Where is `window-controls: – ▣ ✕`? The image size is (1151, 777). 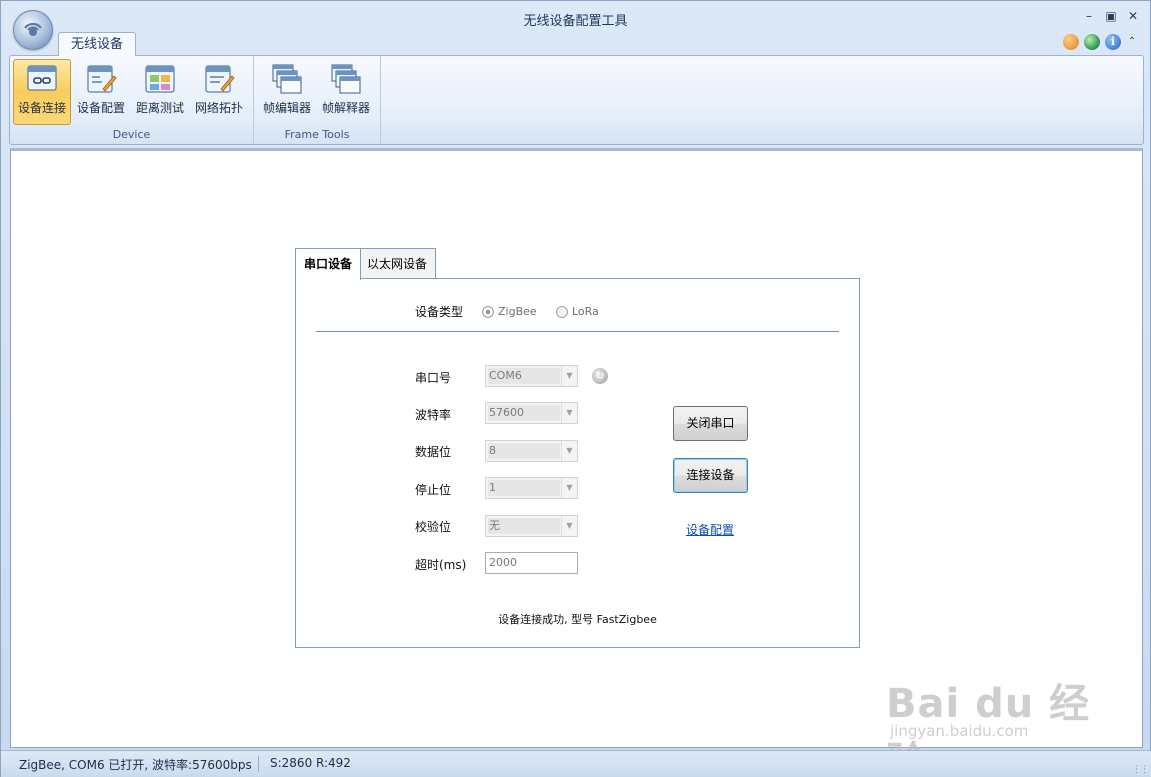
window-controls: – ▣ ✕ is located at coordinates (1111, 16).